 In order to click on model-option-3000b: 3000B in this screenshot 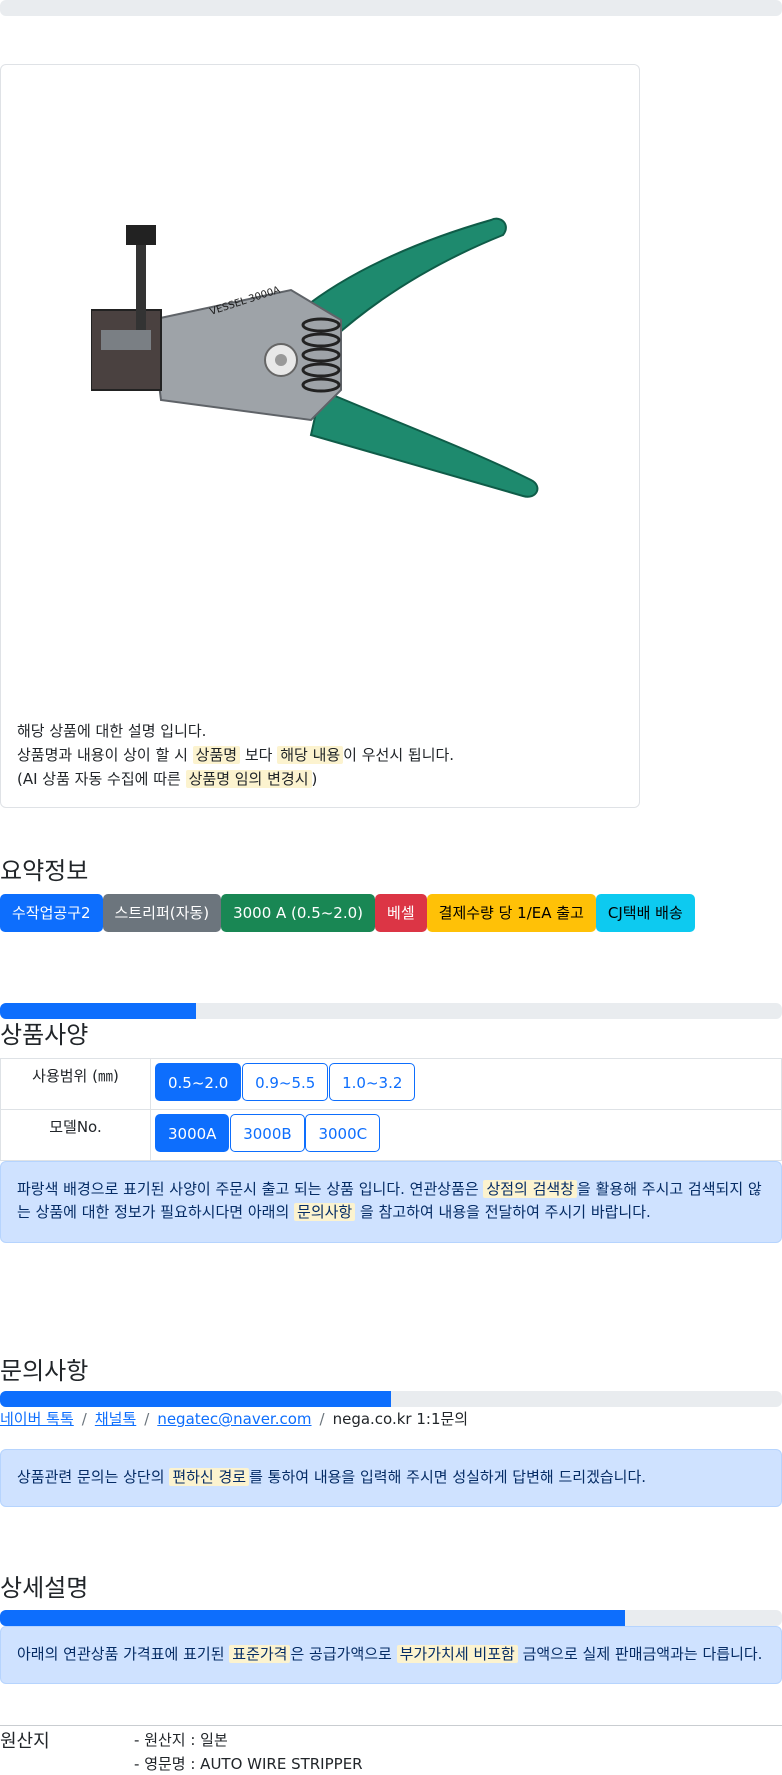, I will do `click(267, 1133)`.